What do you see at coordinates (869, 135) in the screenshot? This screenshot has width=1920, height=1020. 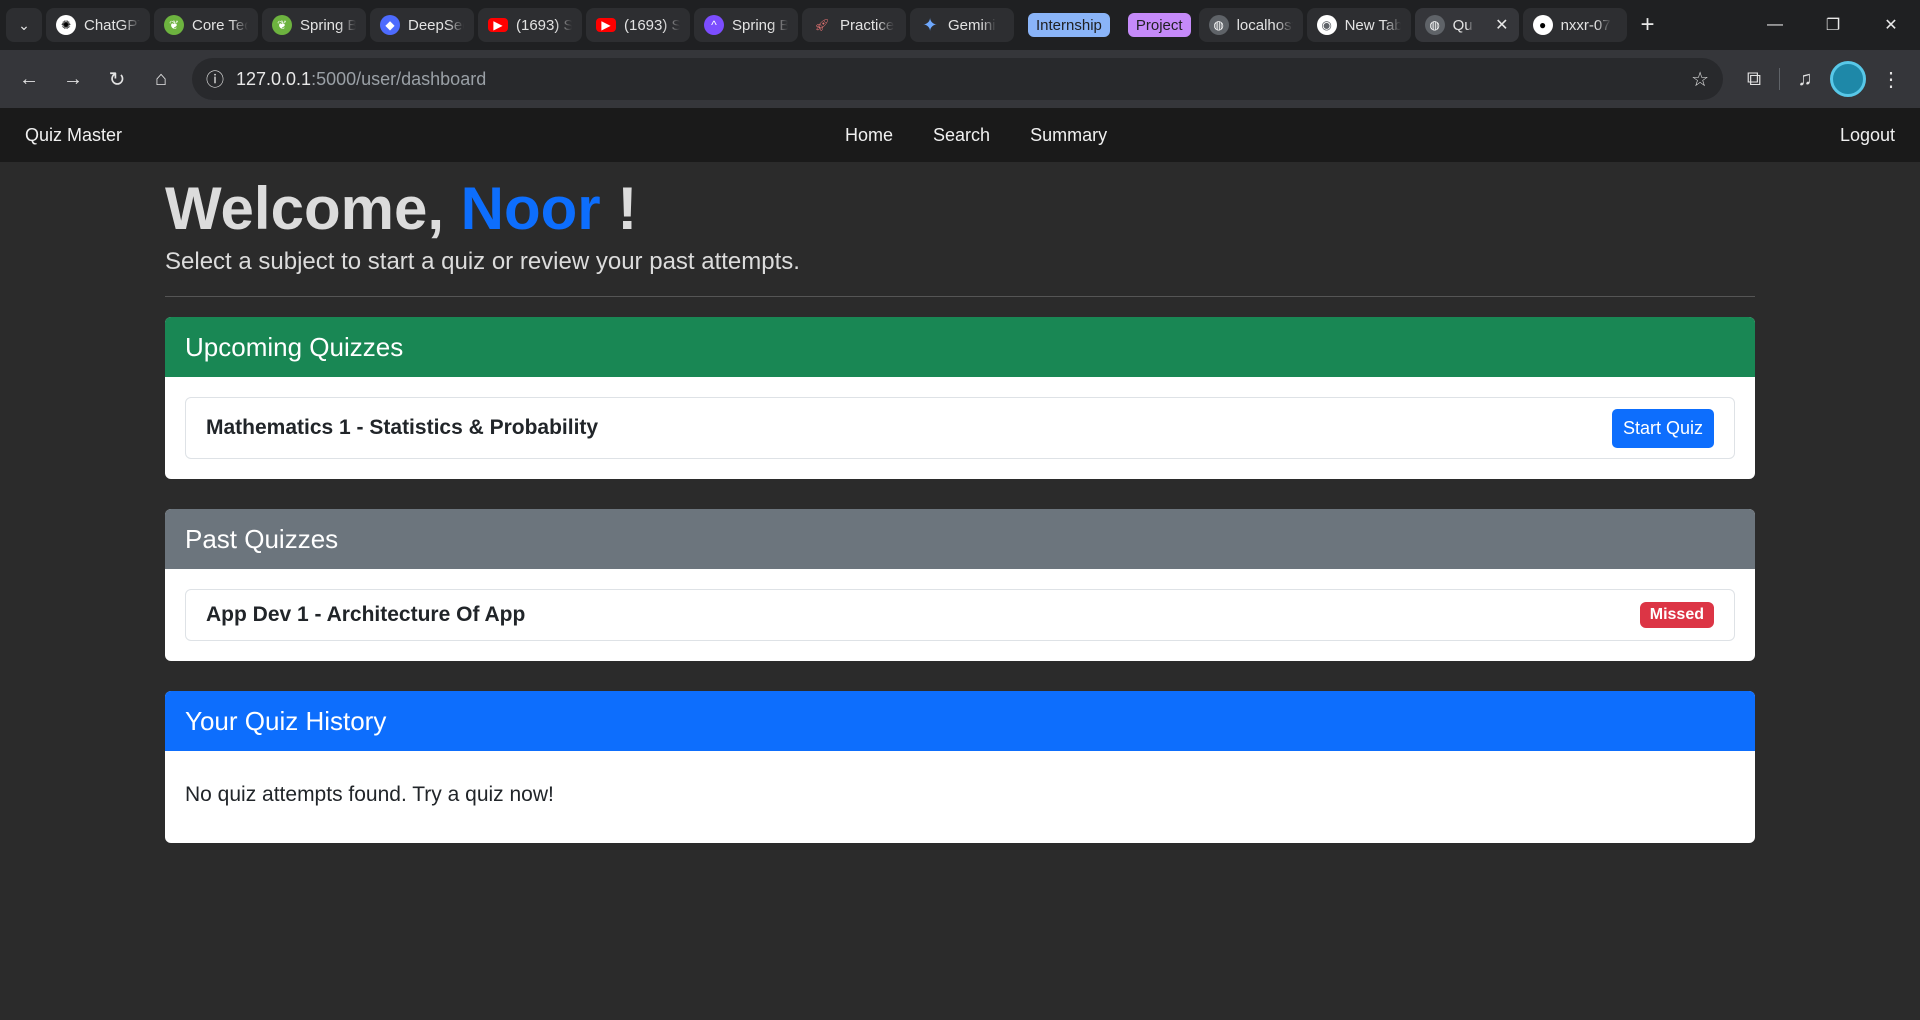 I see `nav-home-link: Home` at bounding box center [869, 135].